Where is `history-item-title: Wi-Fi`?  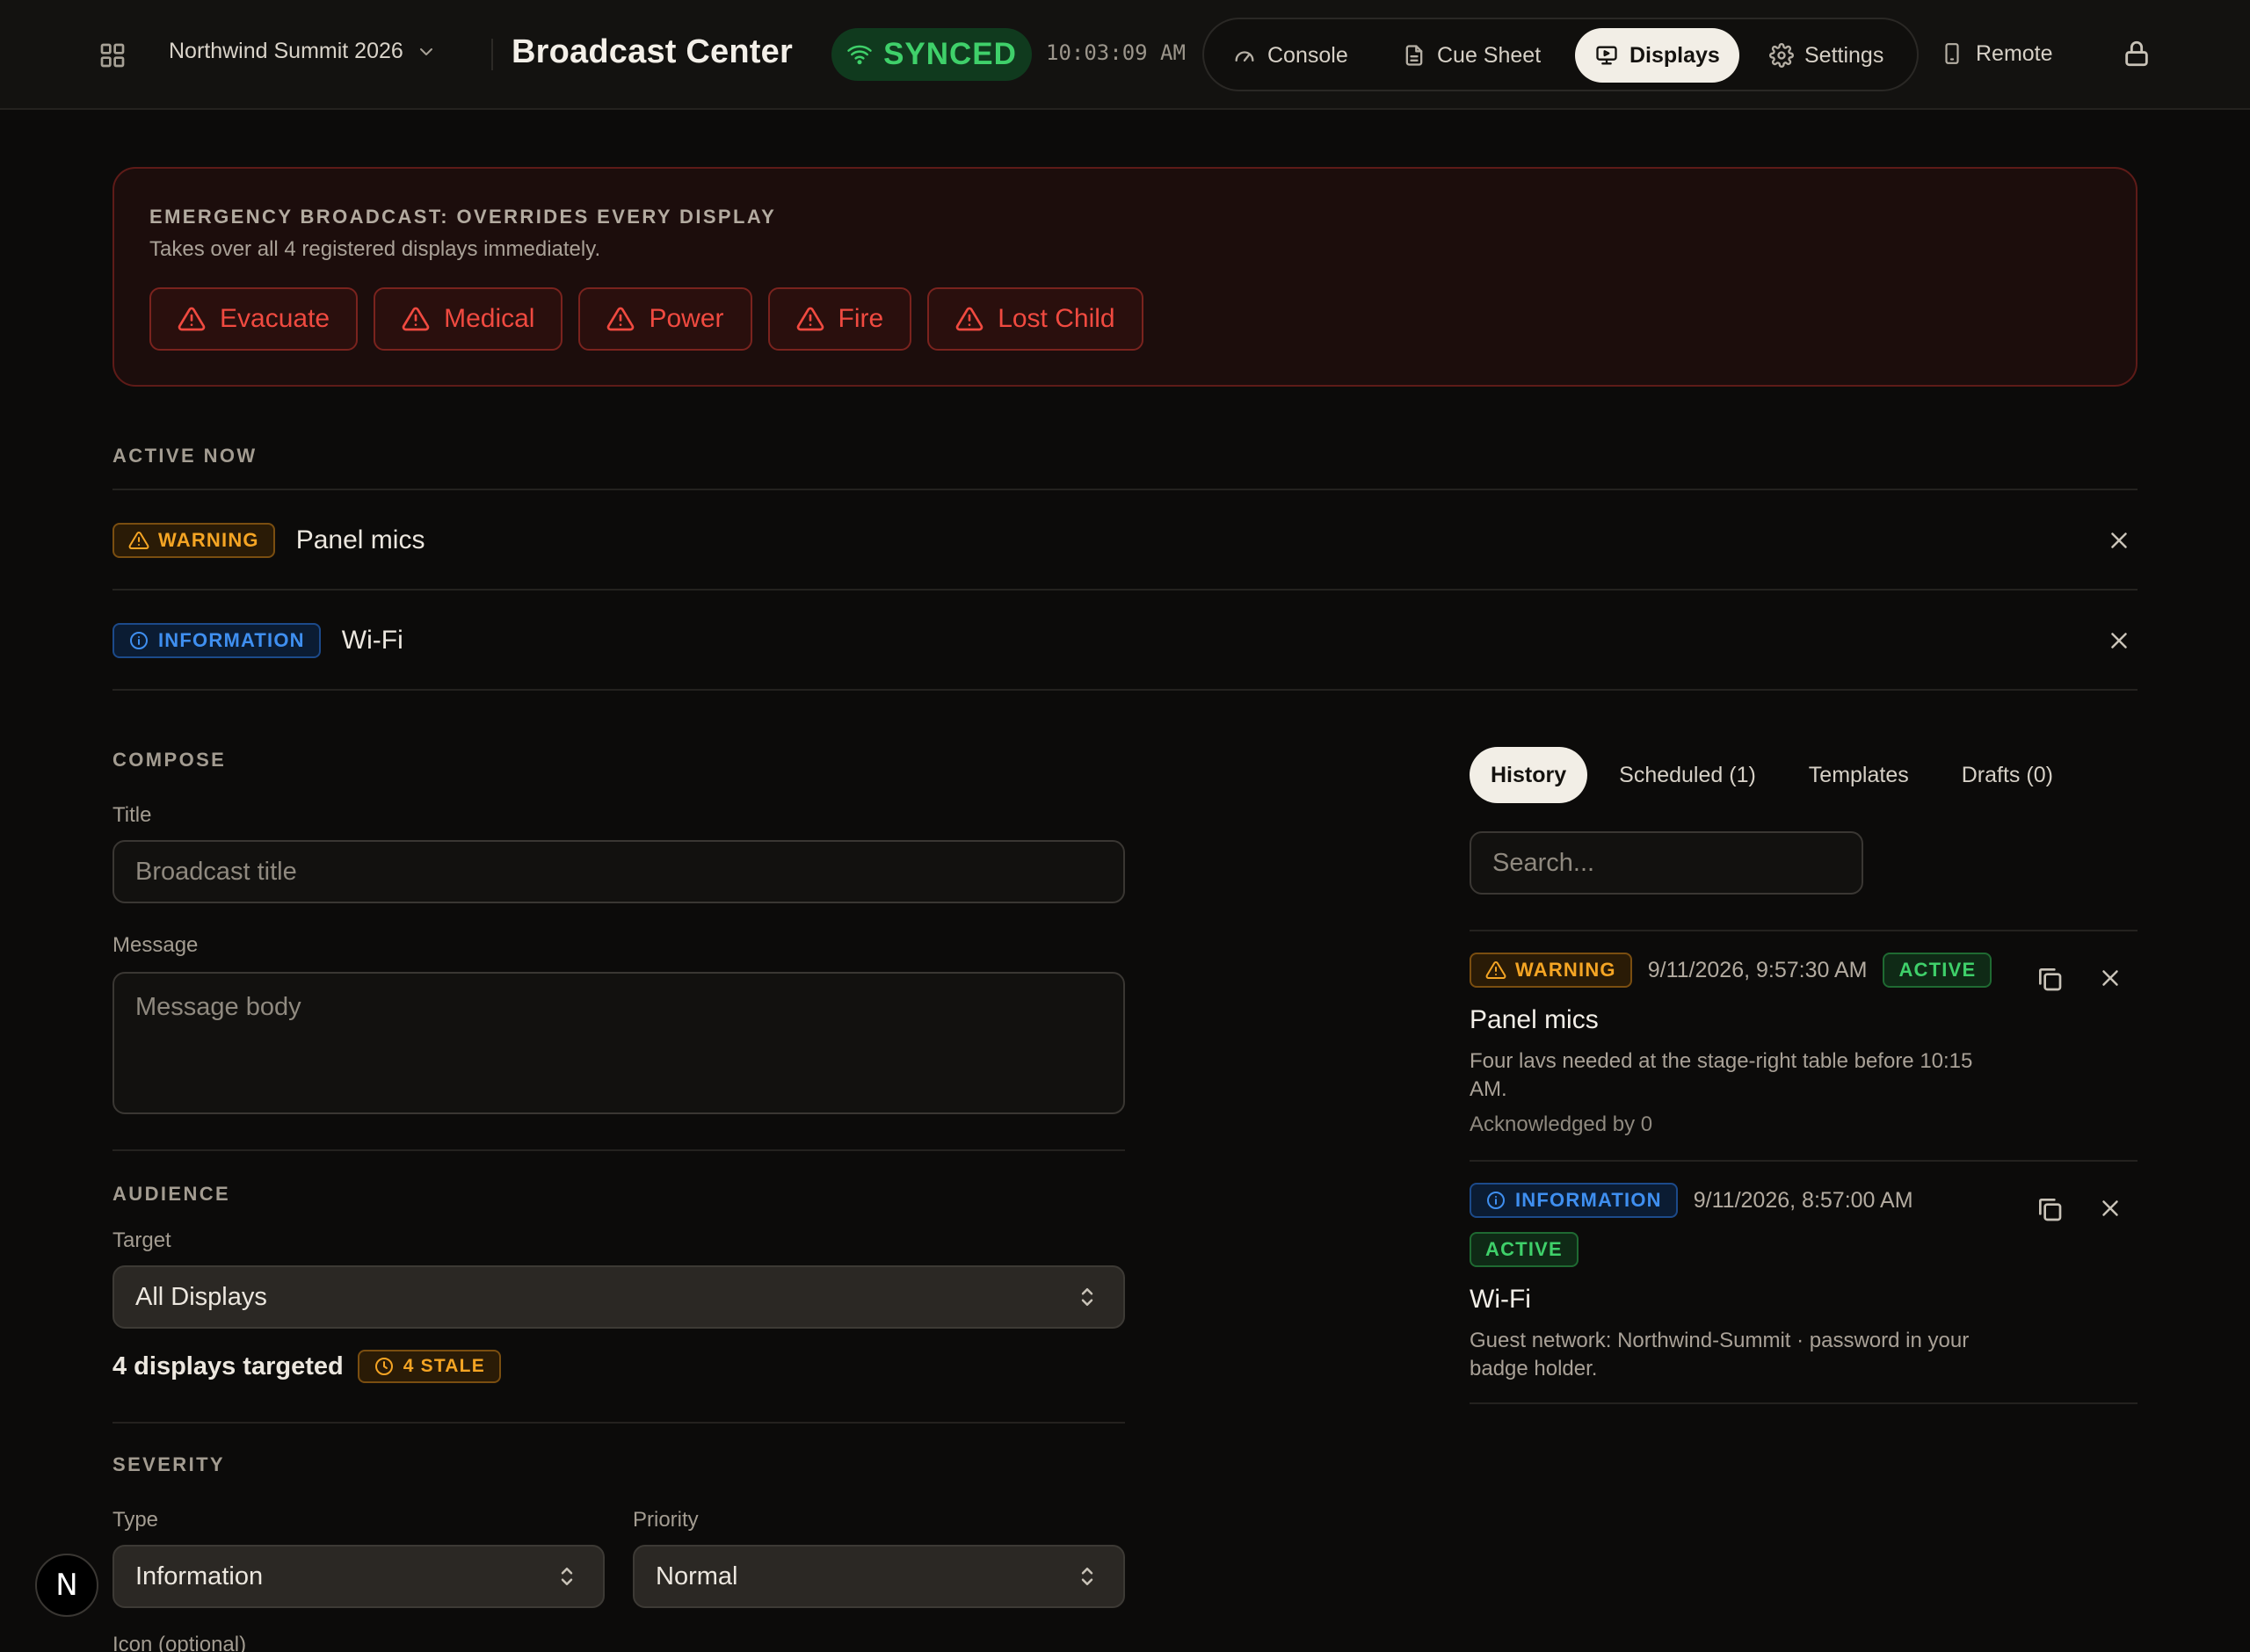 history-item-title: Wi-Fi is located at coordinates (1500, 1300).